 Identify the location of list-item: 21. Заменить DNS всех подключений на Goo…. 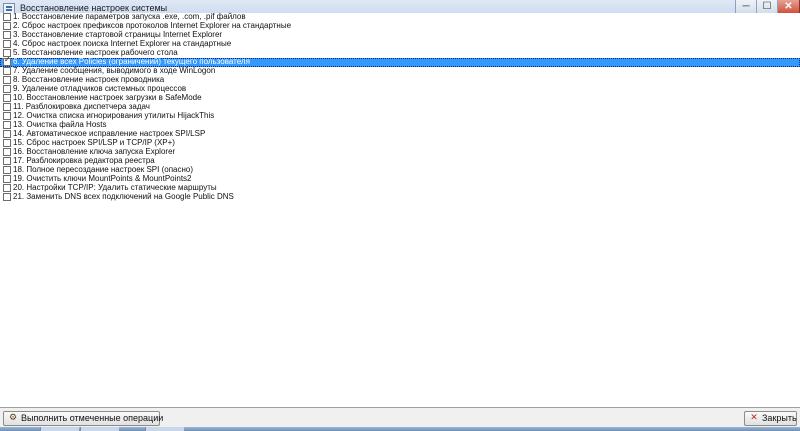
(400, 197).